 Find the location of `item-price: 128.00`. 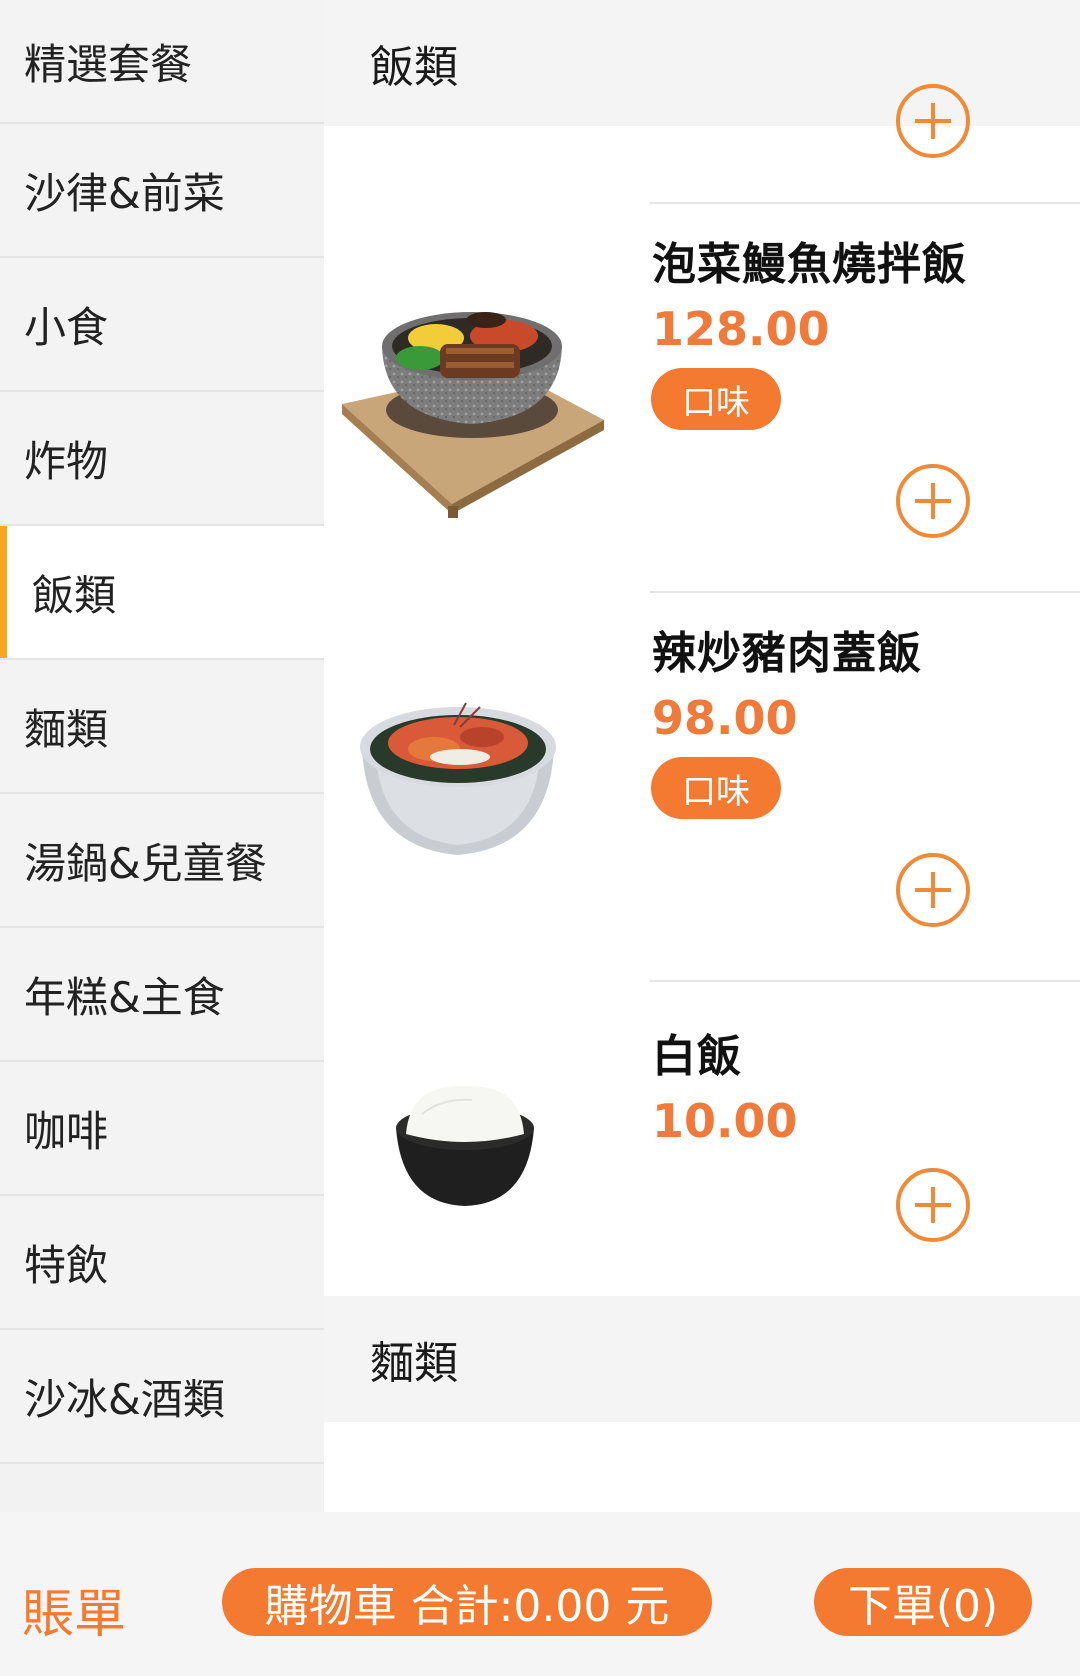

item-price: 128.00 is located at coordinates (741, 329).